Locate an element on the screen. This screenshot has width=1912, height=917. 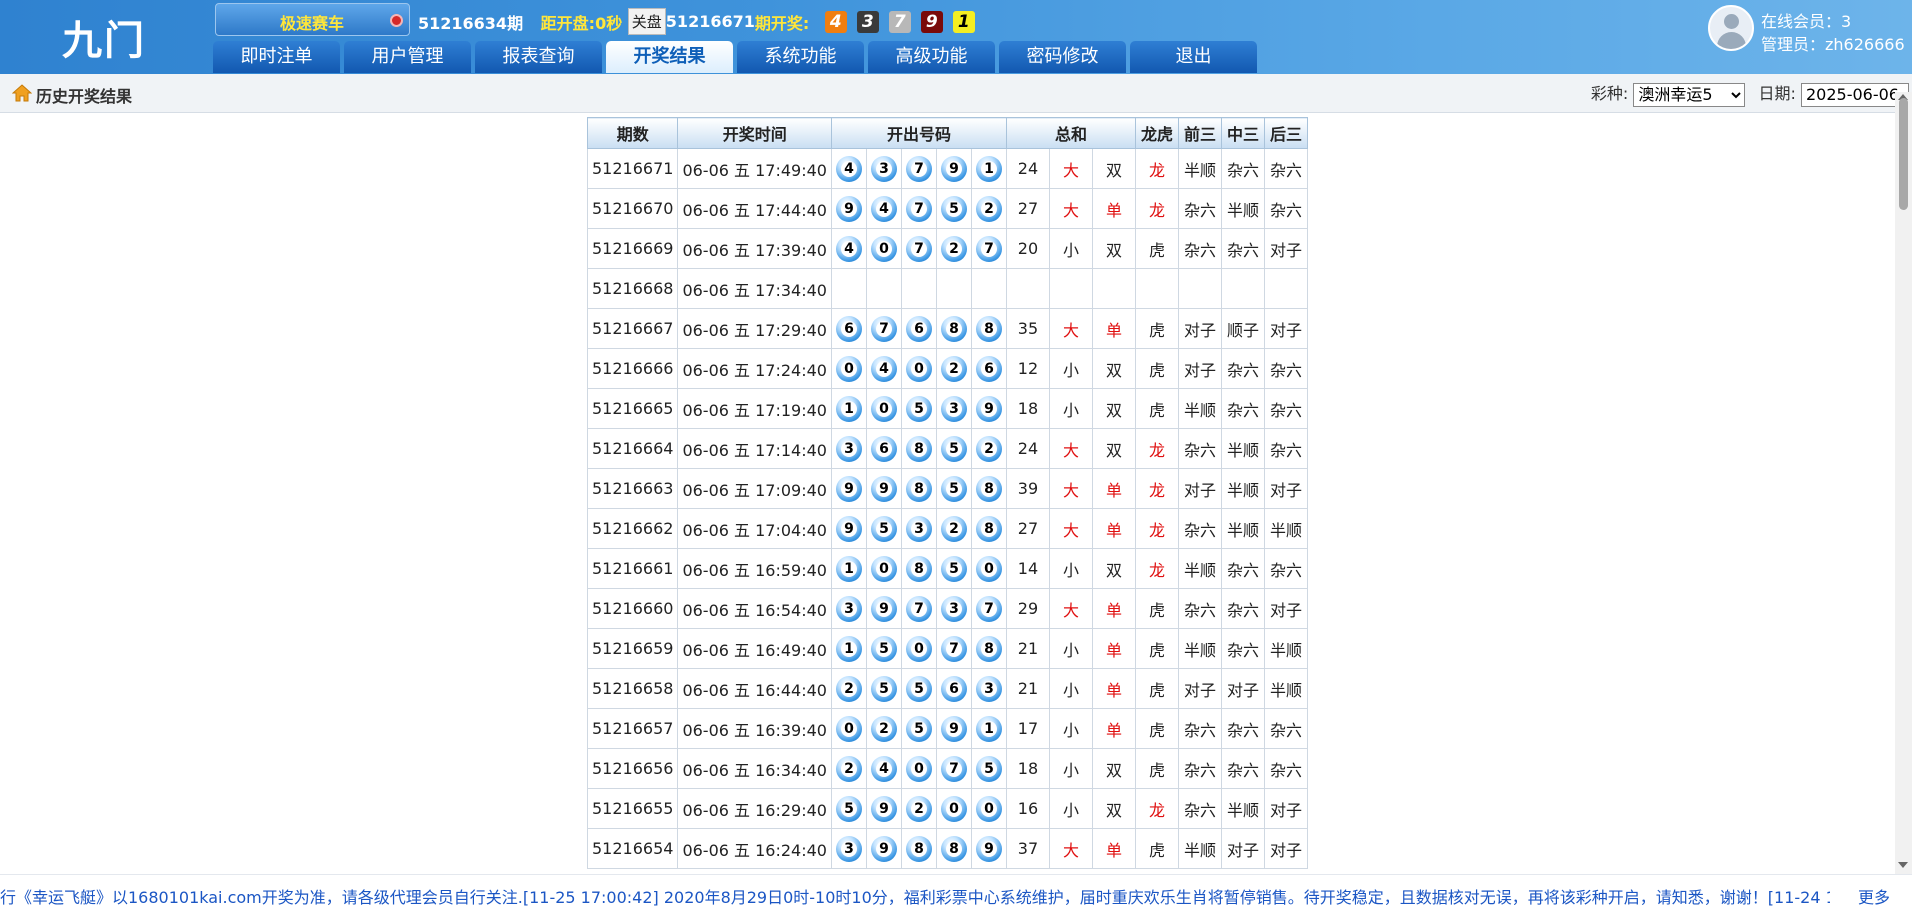
time-cell: 06-06 五 16:24:40 is located at coordinates (754, 848).